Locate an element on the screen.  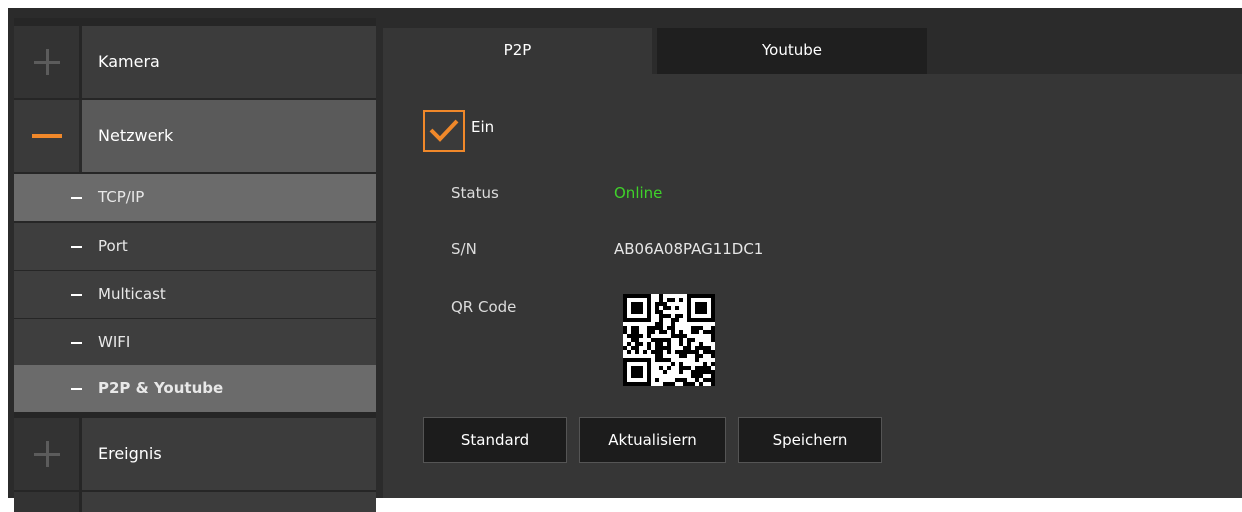
enable-checkbox is located at coordinates (444, 131).